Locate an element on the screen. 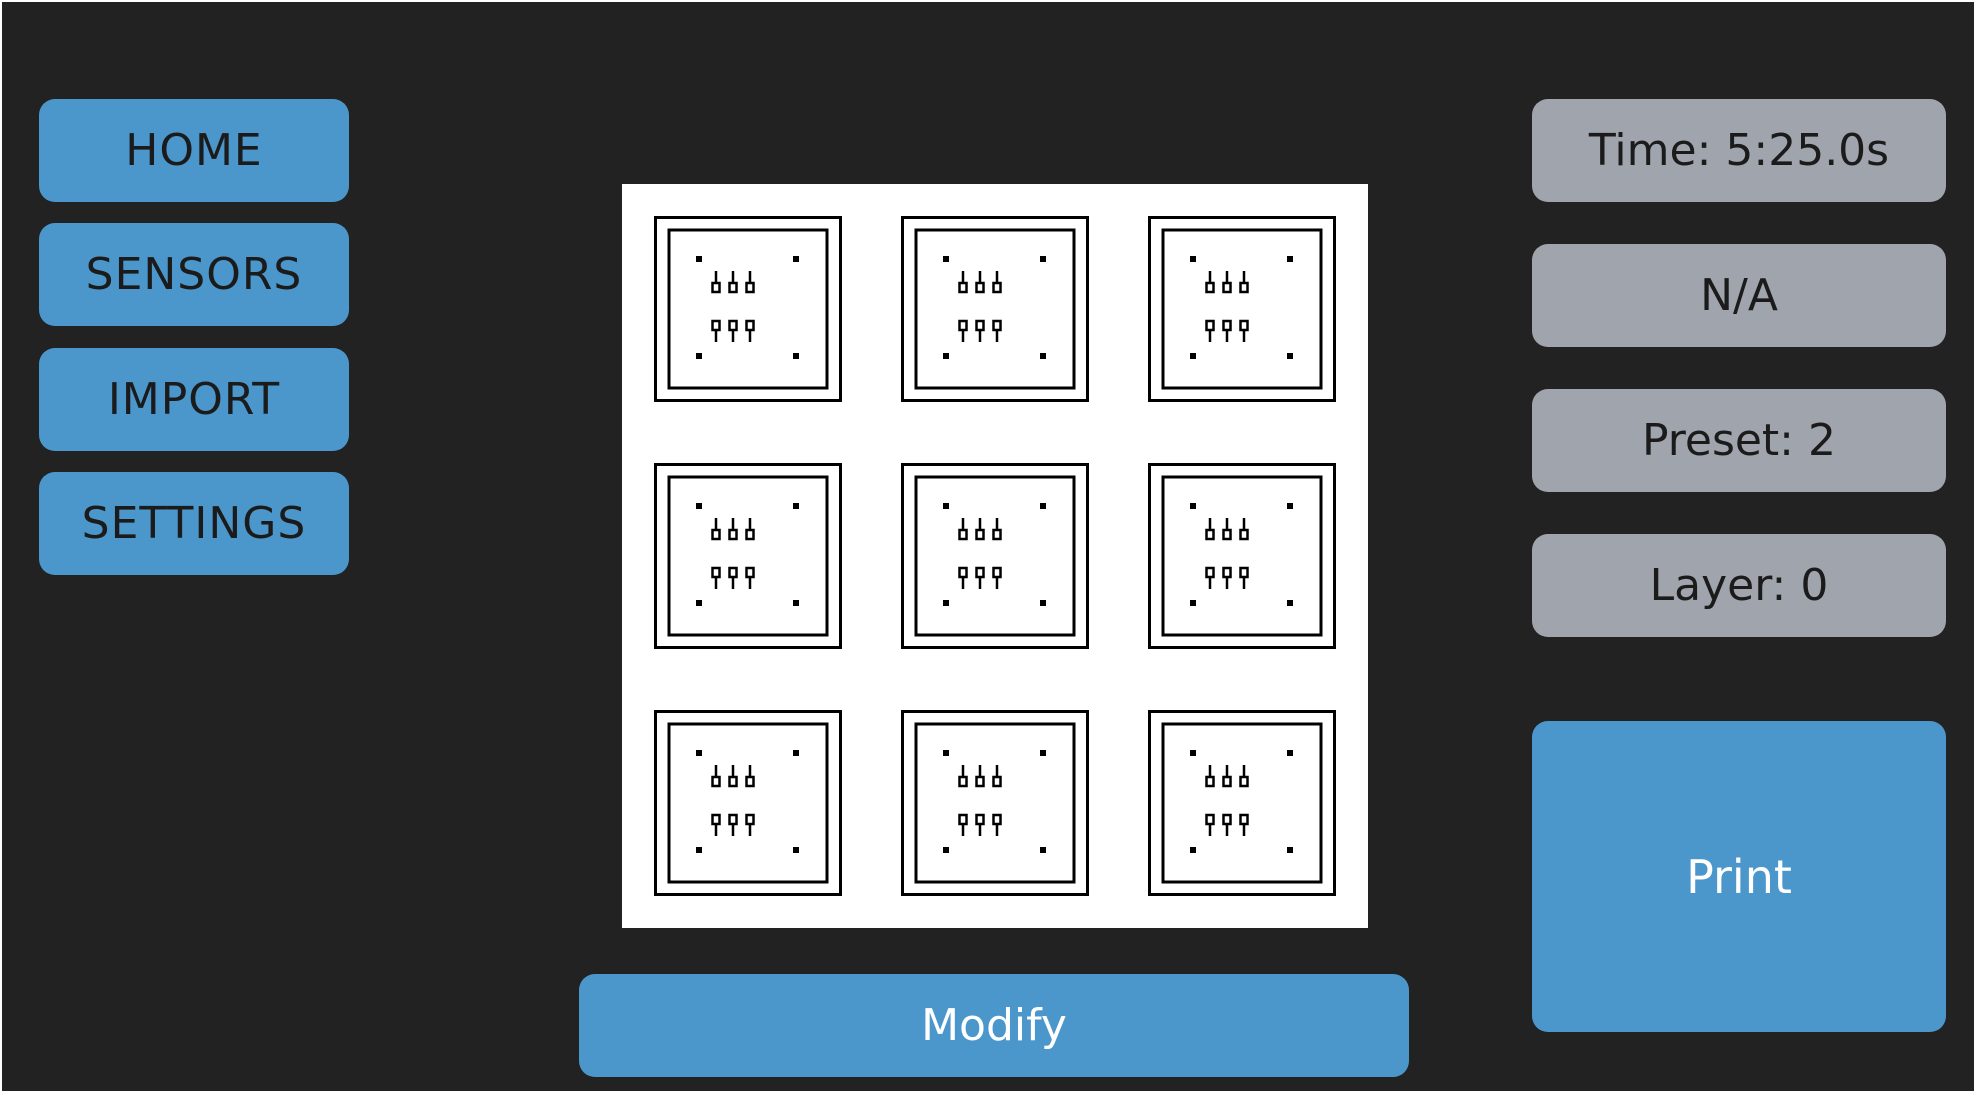  sensors-button: SENSORS is located at coordinates (194, 274).